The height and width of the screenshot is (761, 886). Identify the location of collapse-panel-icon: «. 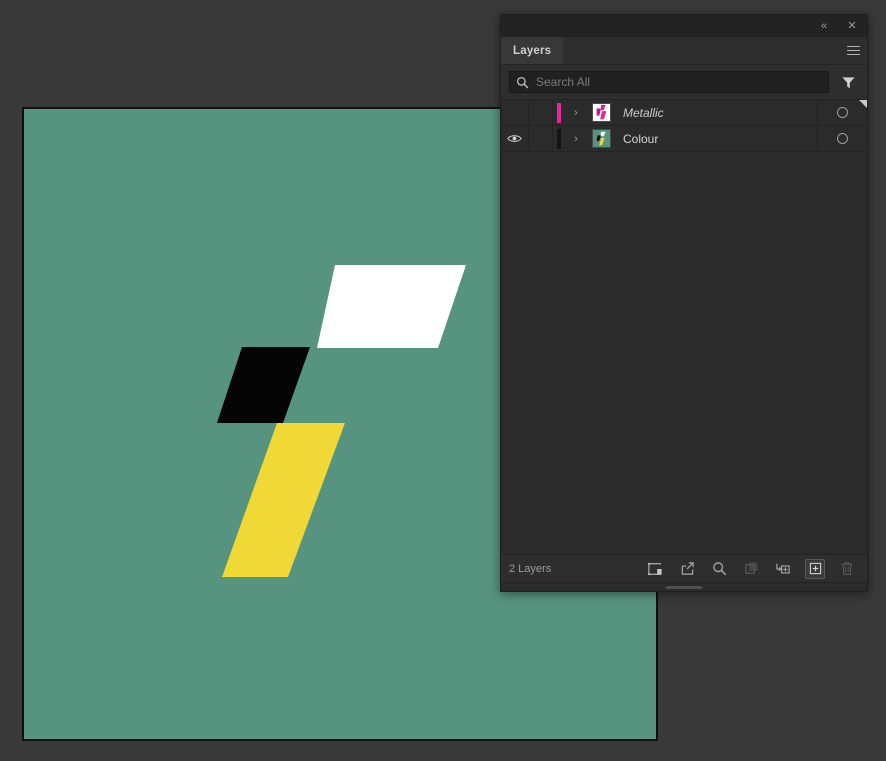
(824, 26).